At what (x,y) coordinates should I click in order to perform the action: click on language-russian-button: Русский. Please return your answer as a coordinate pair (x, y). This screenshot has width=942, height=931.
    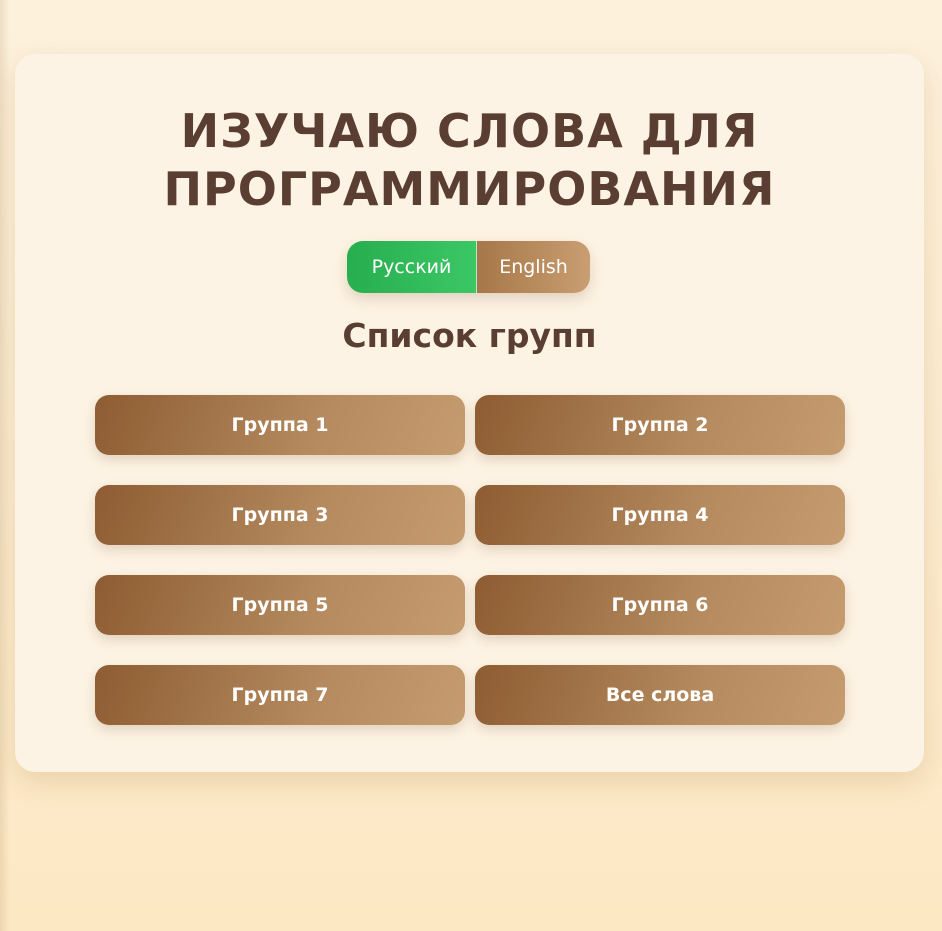
    Looking at the image, I should click on (412, 267).